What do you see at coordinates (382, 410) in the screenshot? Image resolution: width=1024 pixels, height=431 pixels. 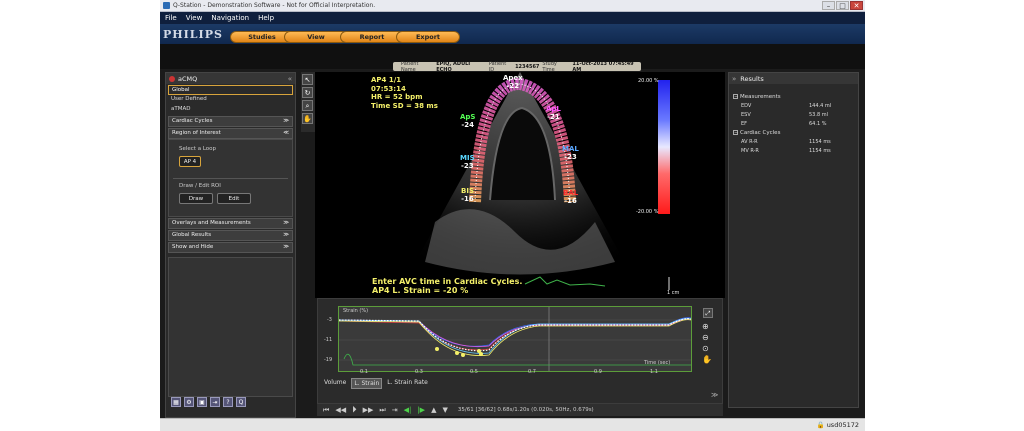 I see `last-frame-icon: ⏭` at bounding box center [382, 410].